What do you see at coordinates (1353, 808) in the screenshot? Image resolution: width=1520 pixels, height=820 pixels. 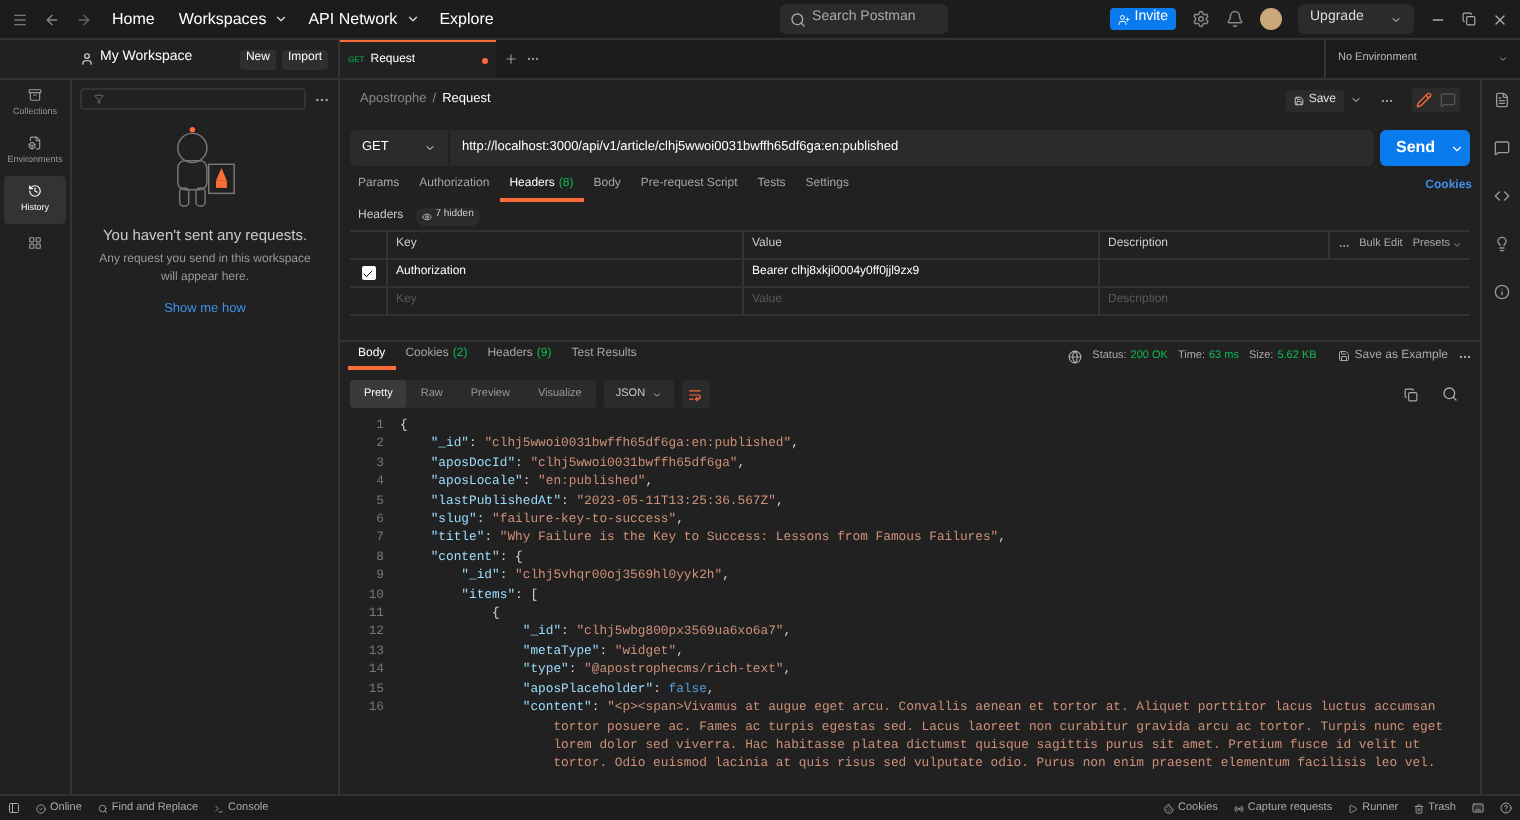 I see `play-icon` at bounding box center [1353, 808].